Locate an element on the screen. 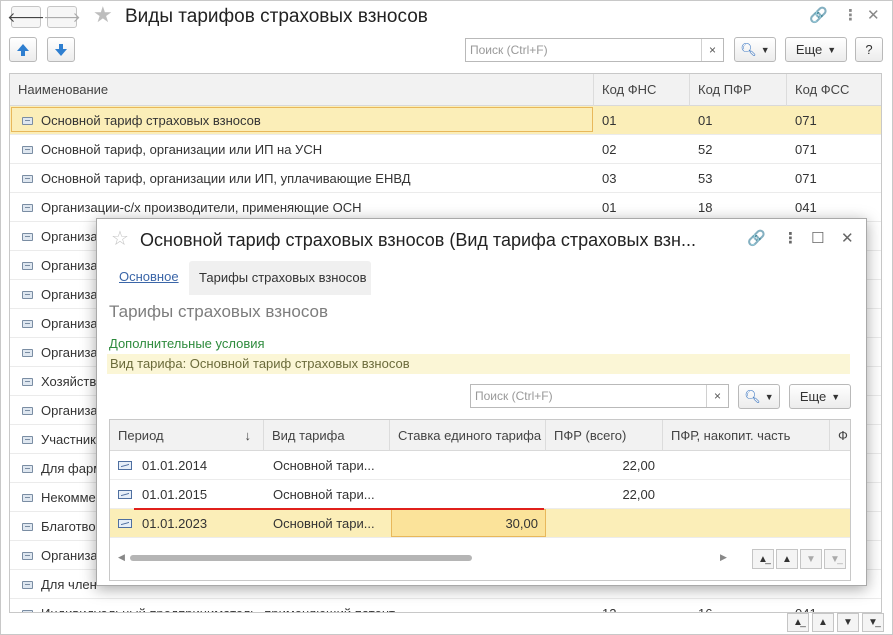  move-down-button is located at coordinates (61, 49).